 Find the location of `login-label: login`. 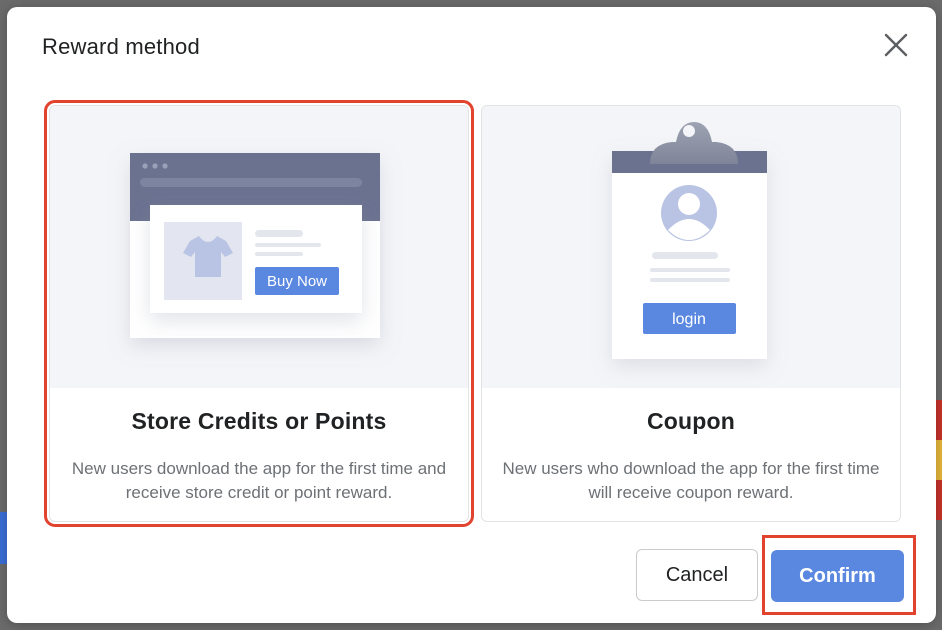

login-label: login is located at coordinates (689, 319).